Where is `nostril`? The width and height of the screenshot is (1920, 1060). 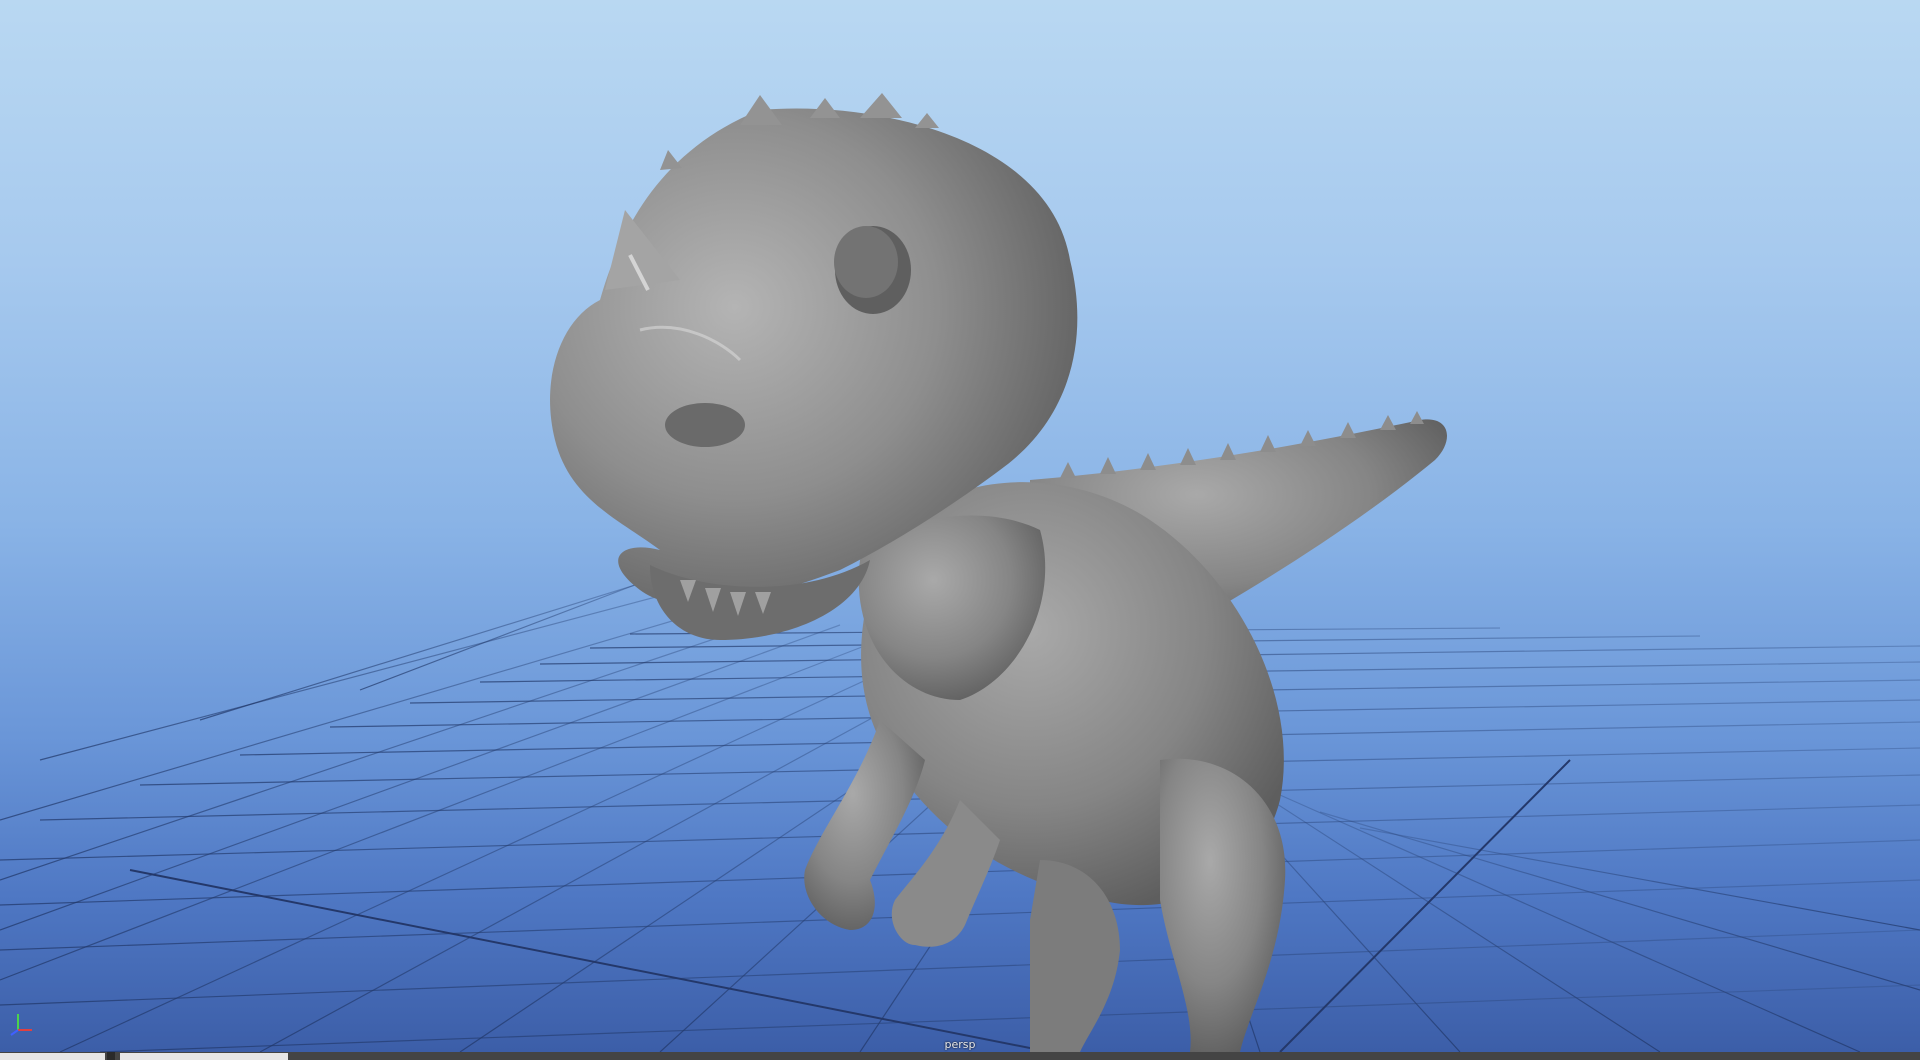
nostril is located at coordinates (705, 425).